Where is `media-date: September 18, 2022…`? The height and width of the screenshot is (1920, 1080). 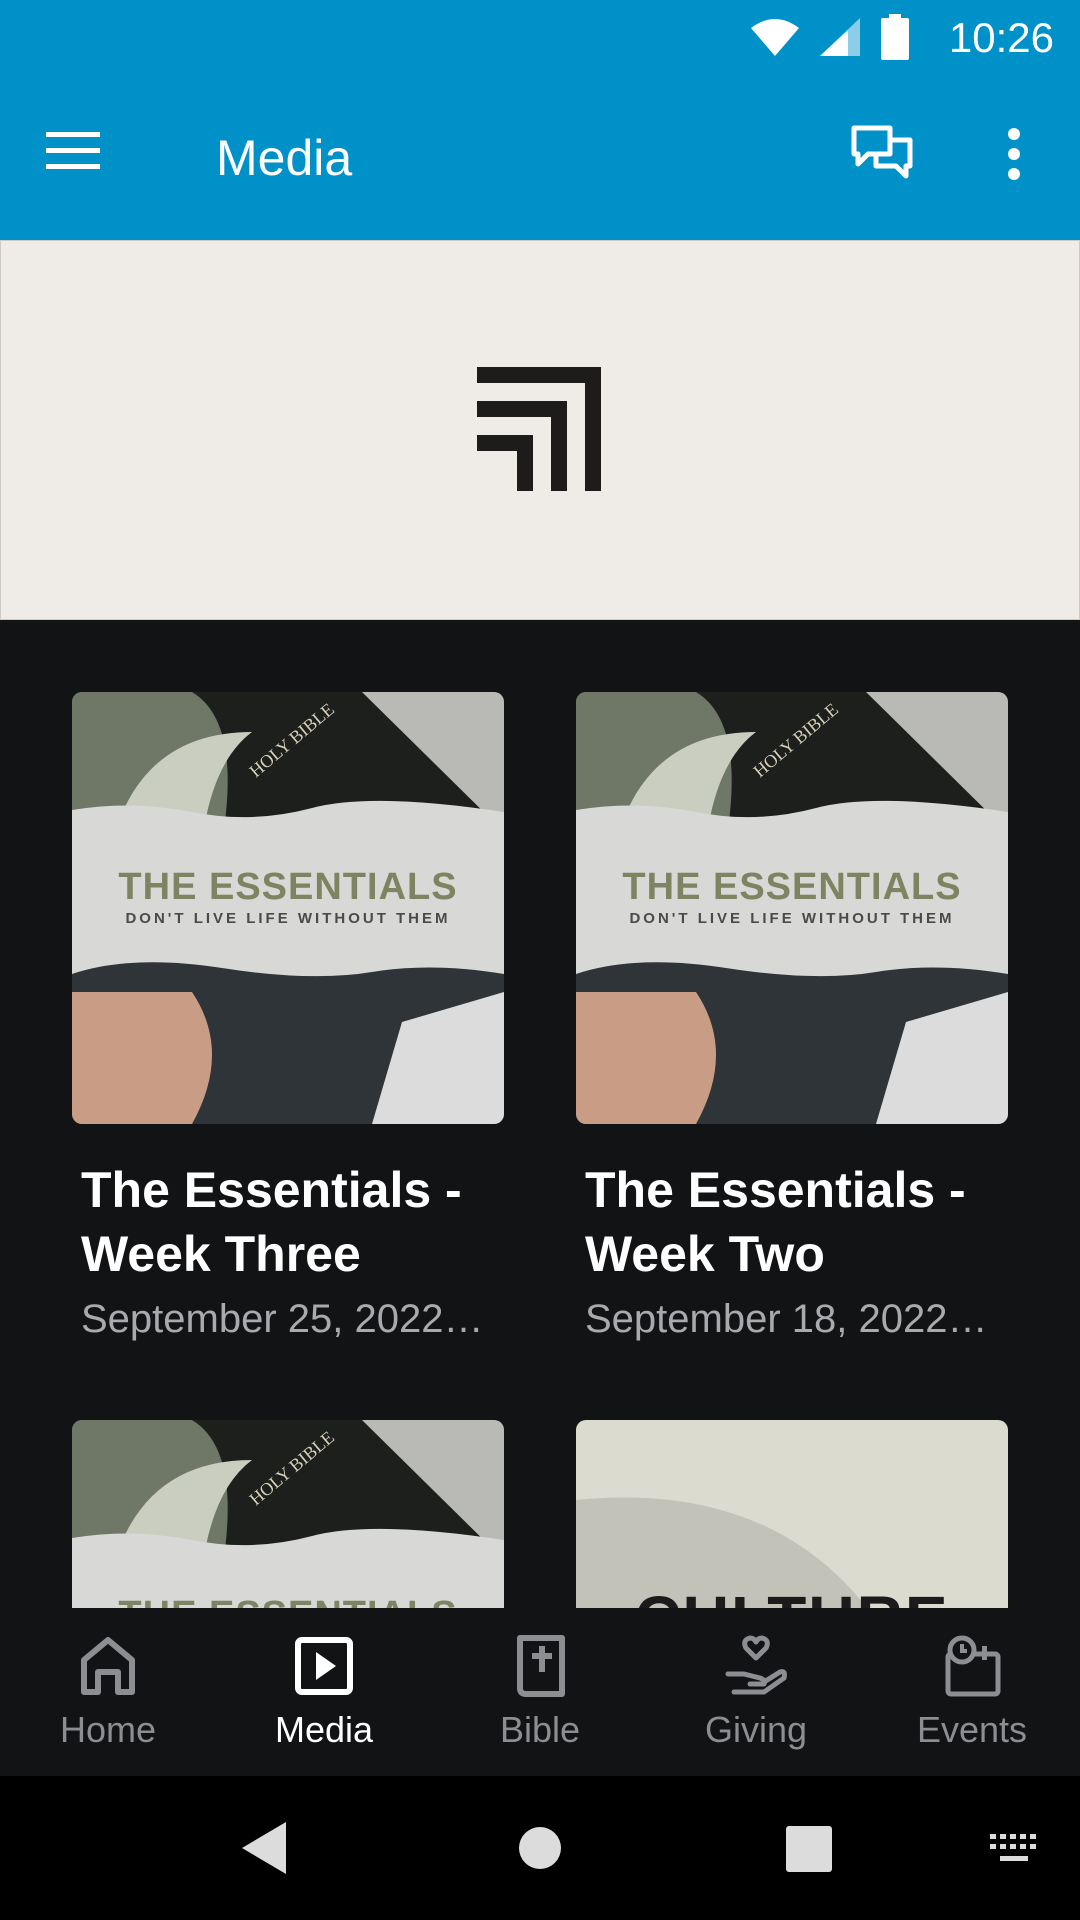 media-date: September 18, 2022… is located at coordinates (786, 1319).